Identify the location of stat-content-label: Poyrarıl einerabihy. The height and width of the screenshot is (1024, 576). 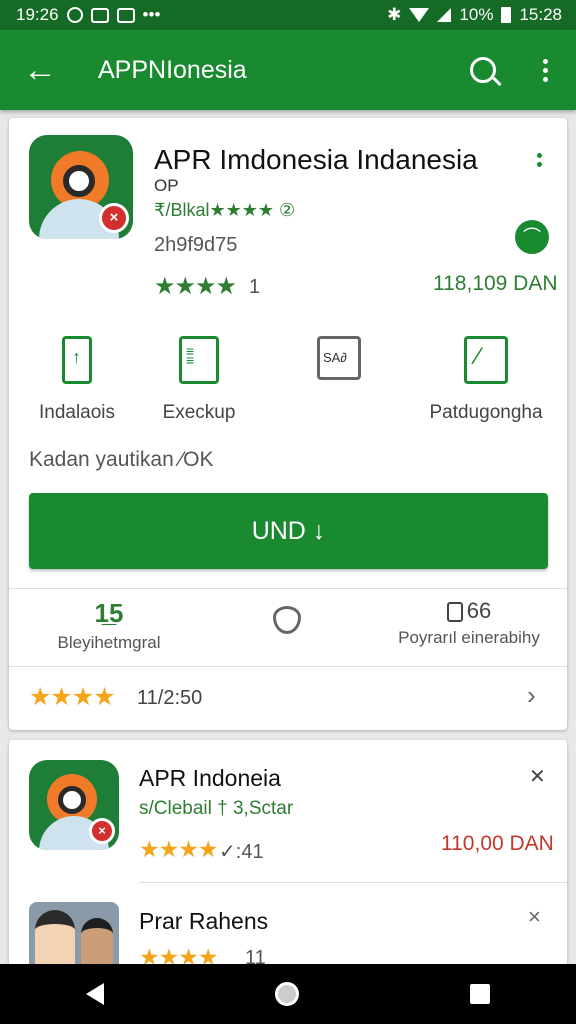
(469, 637).